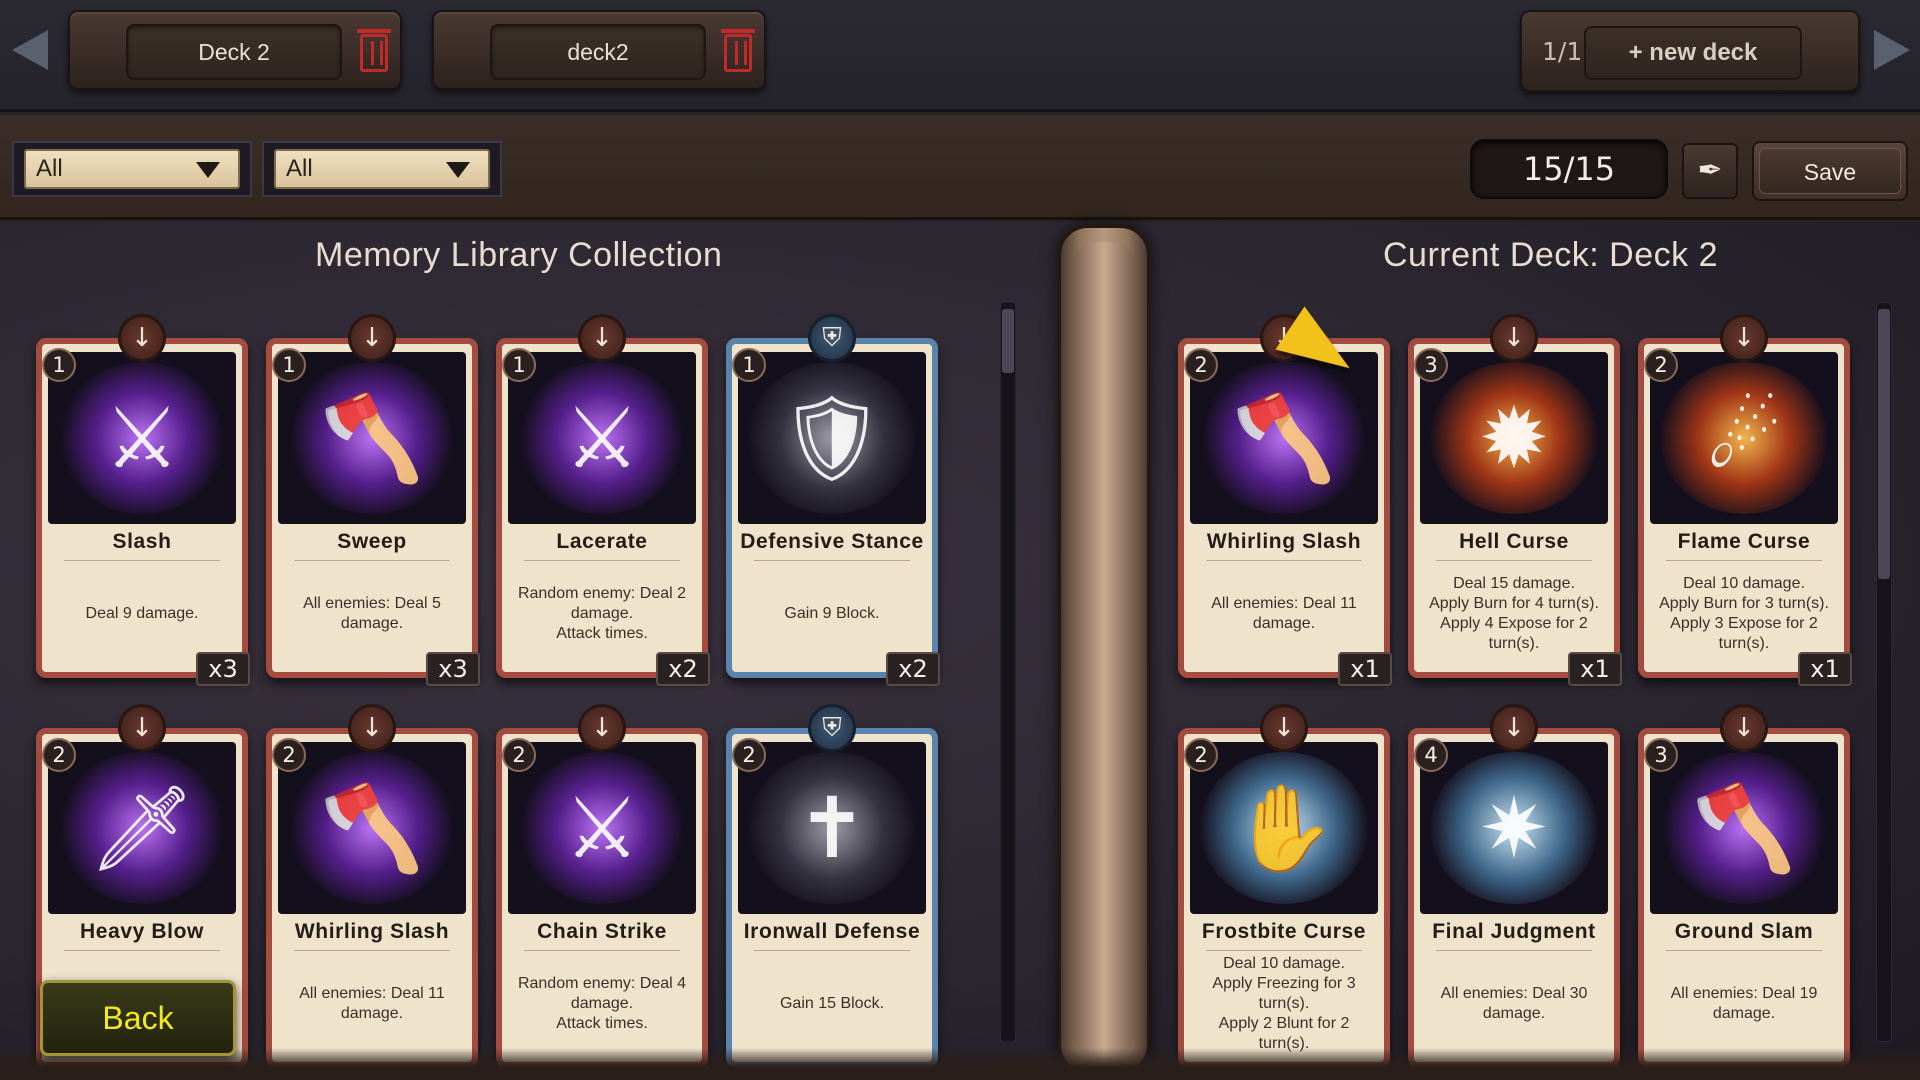 This screenshot has height=1080, width=1920. Describe the element at coordinates (832, 438) in the screenshot. I see `card-art-icon: 🛡` at that location.